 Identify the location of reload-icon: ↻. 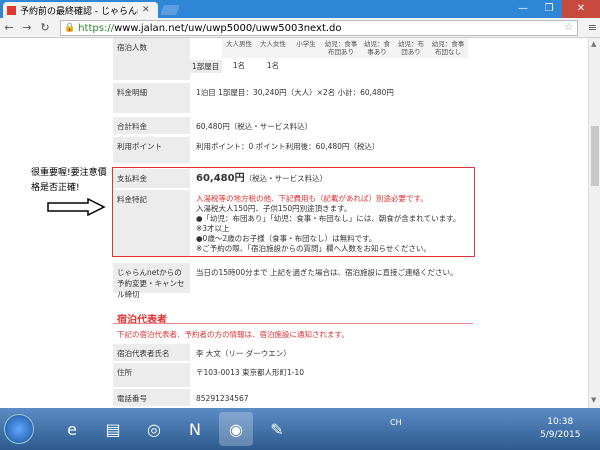
(45, 27).